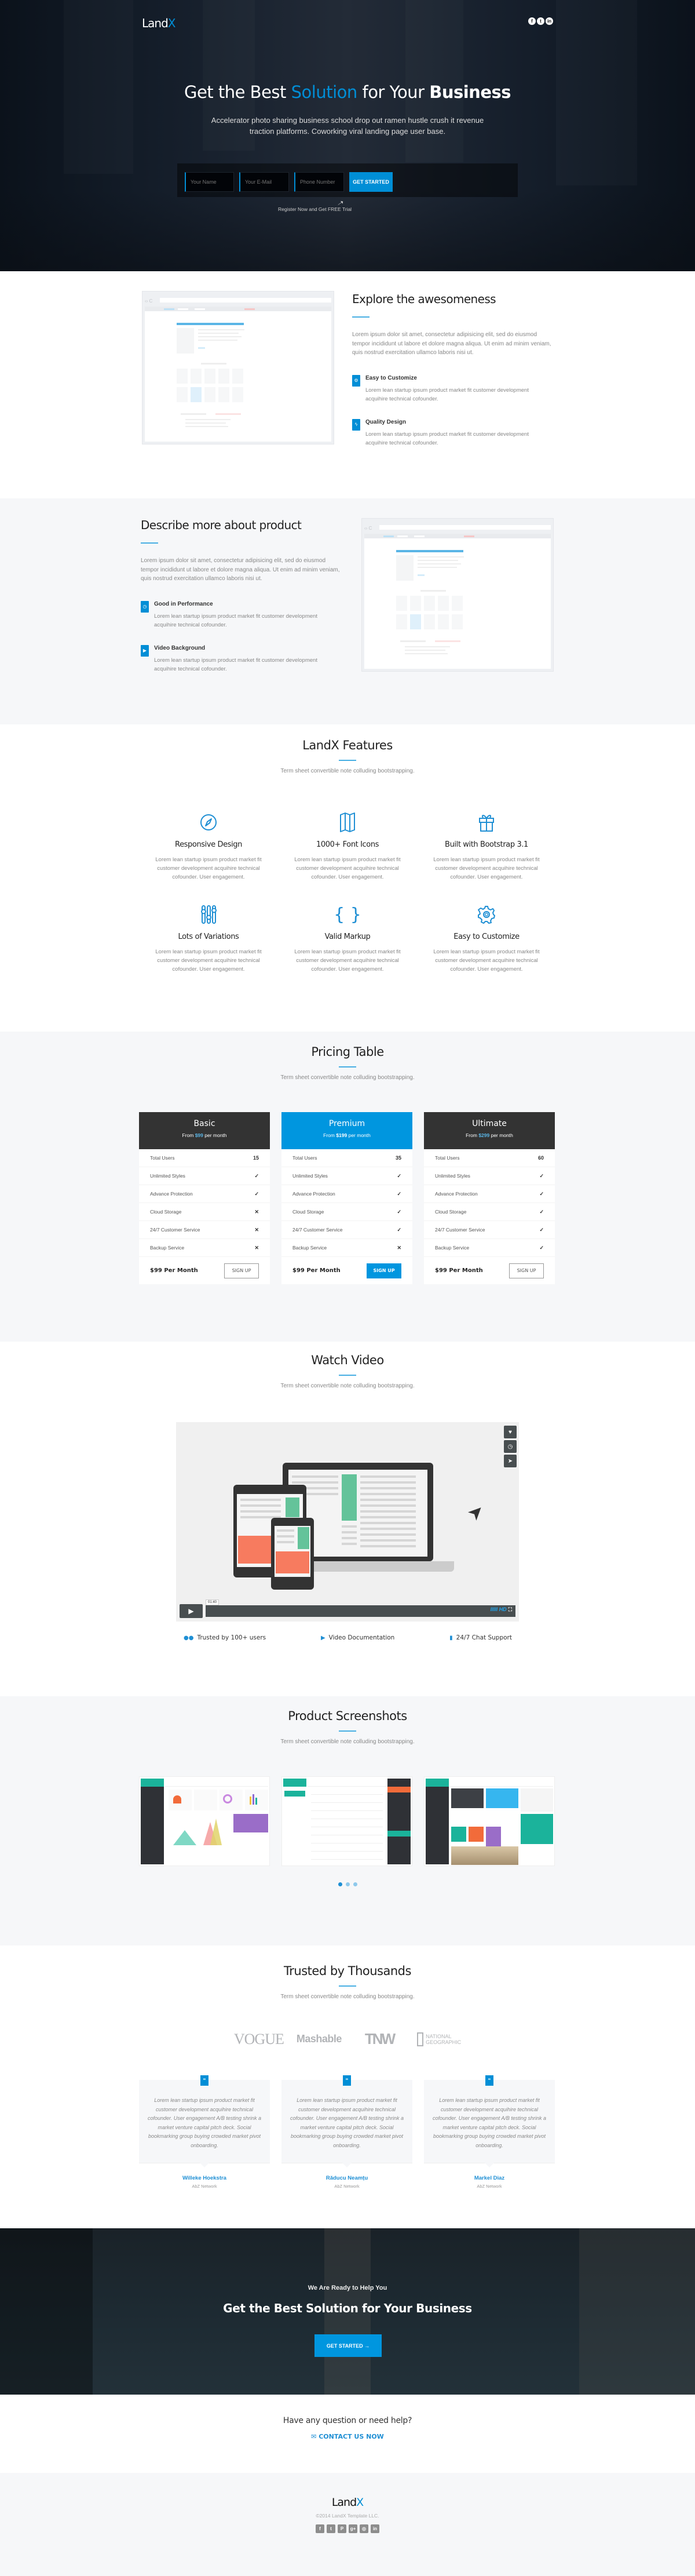  I want to click on feature-title: Lots of Variations, so click(209, 937).